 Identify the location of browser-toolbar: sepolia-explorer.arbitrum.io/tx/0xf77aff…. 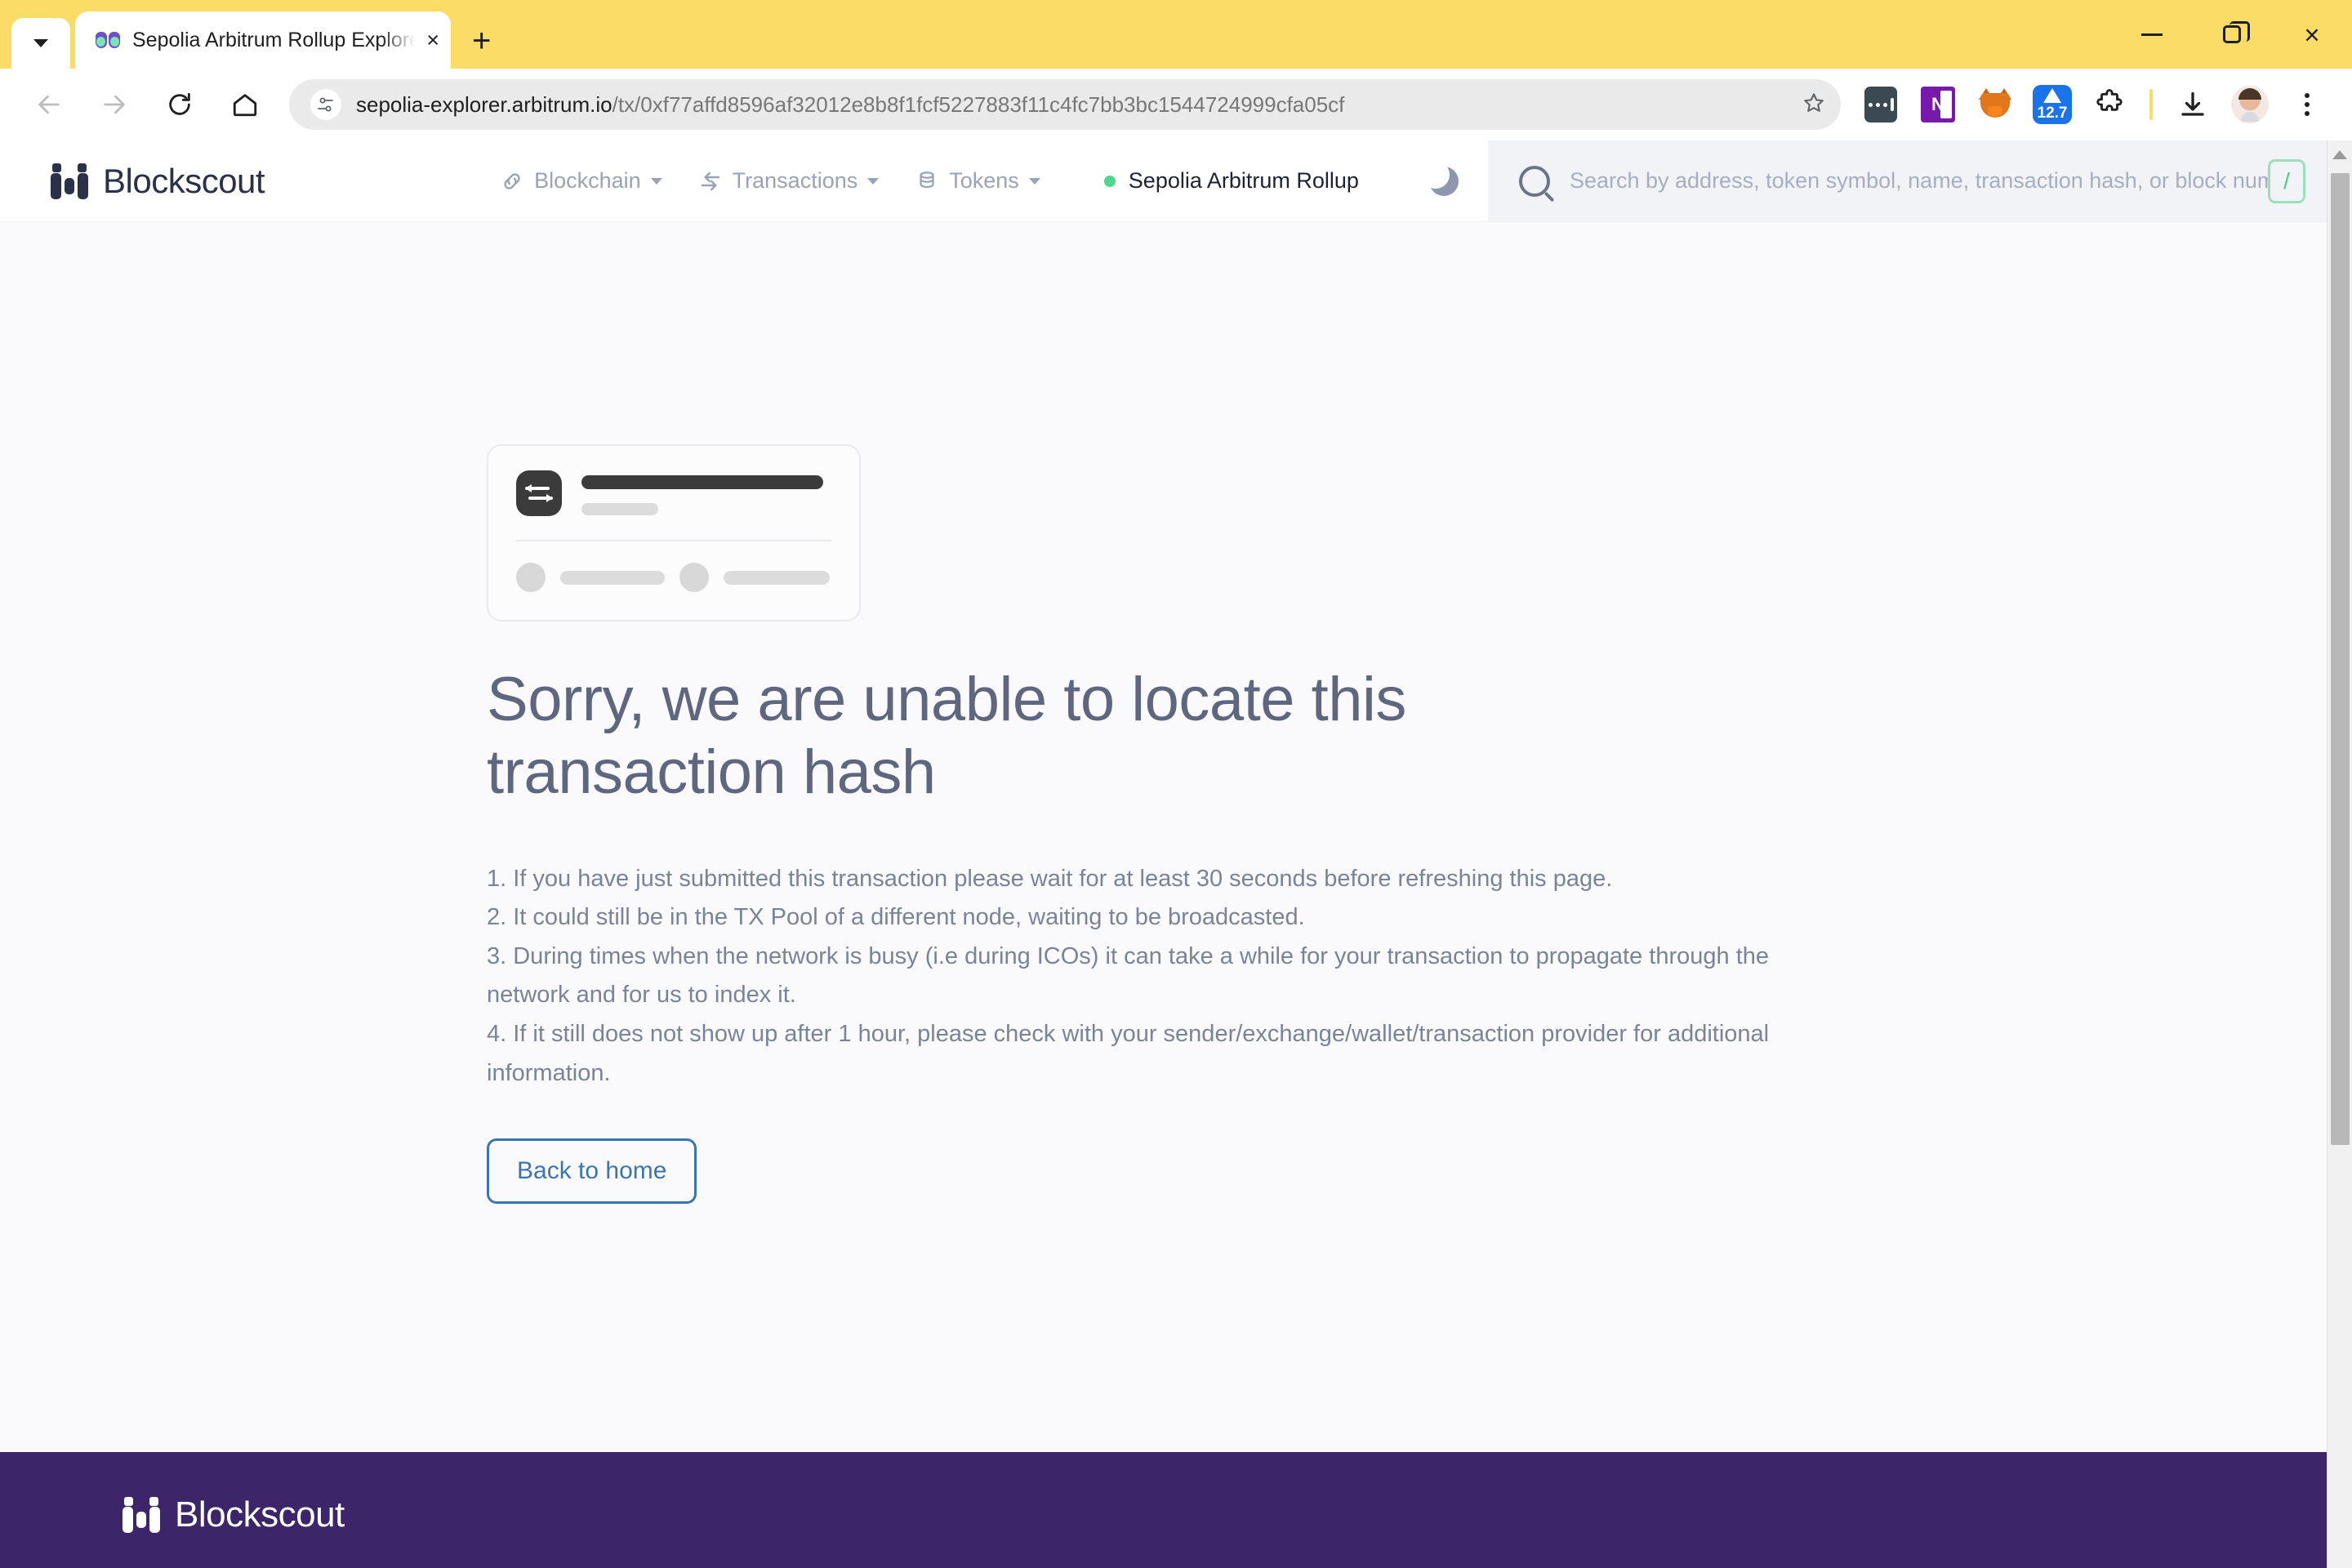
(1176, 104).